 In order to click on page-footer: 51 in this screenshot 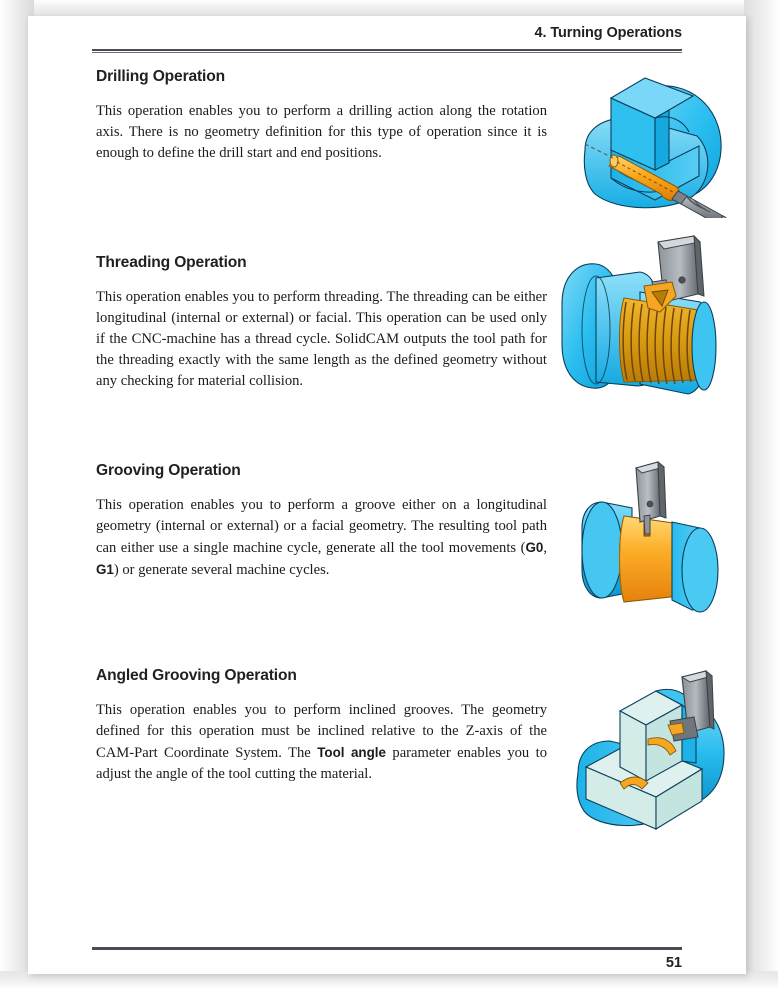, I will do `click(387, 963)`.